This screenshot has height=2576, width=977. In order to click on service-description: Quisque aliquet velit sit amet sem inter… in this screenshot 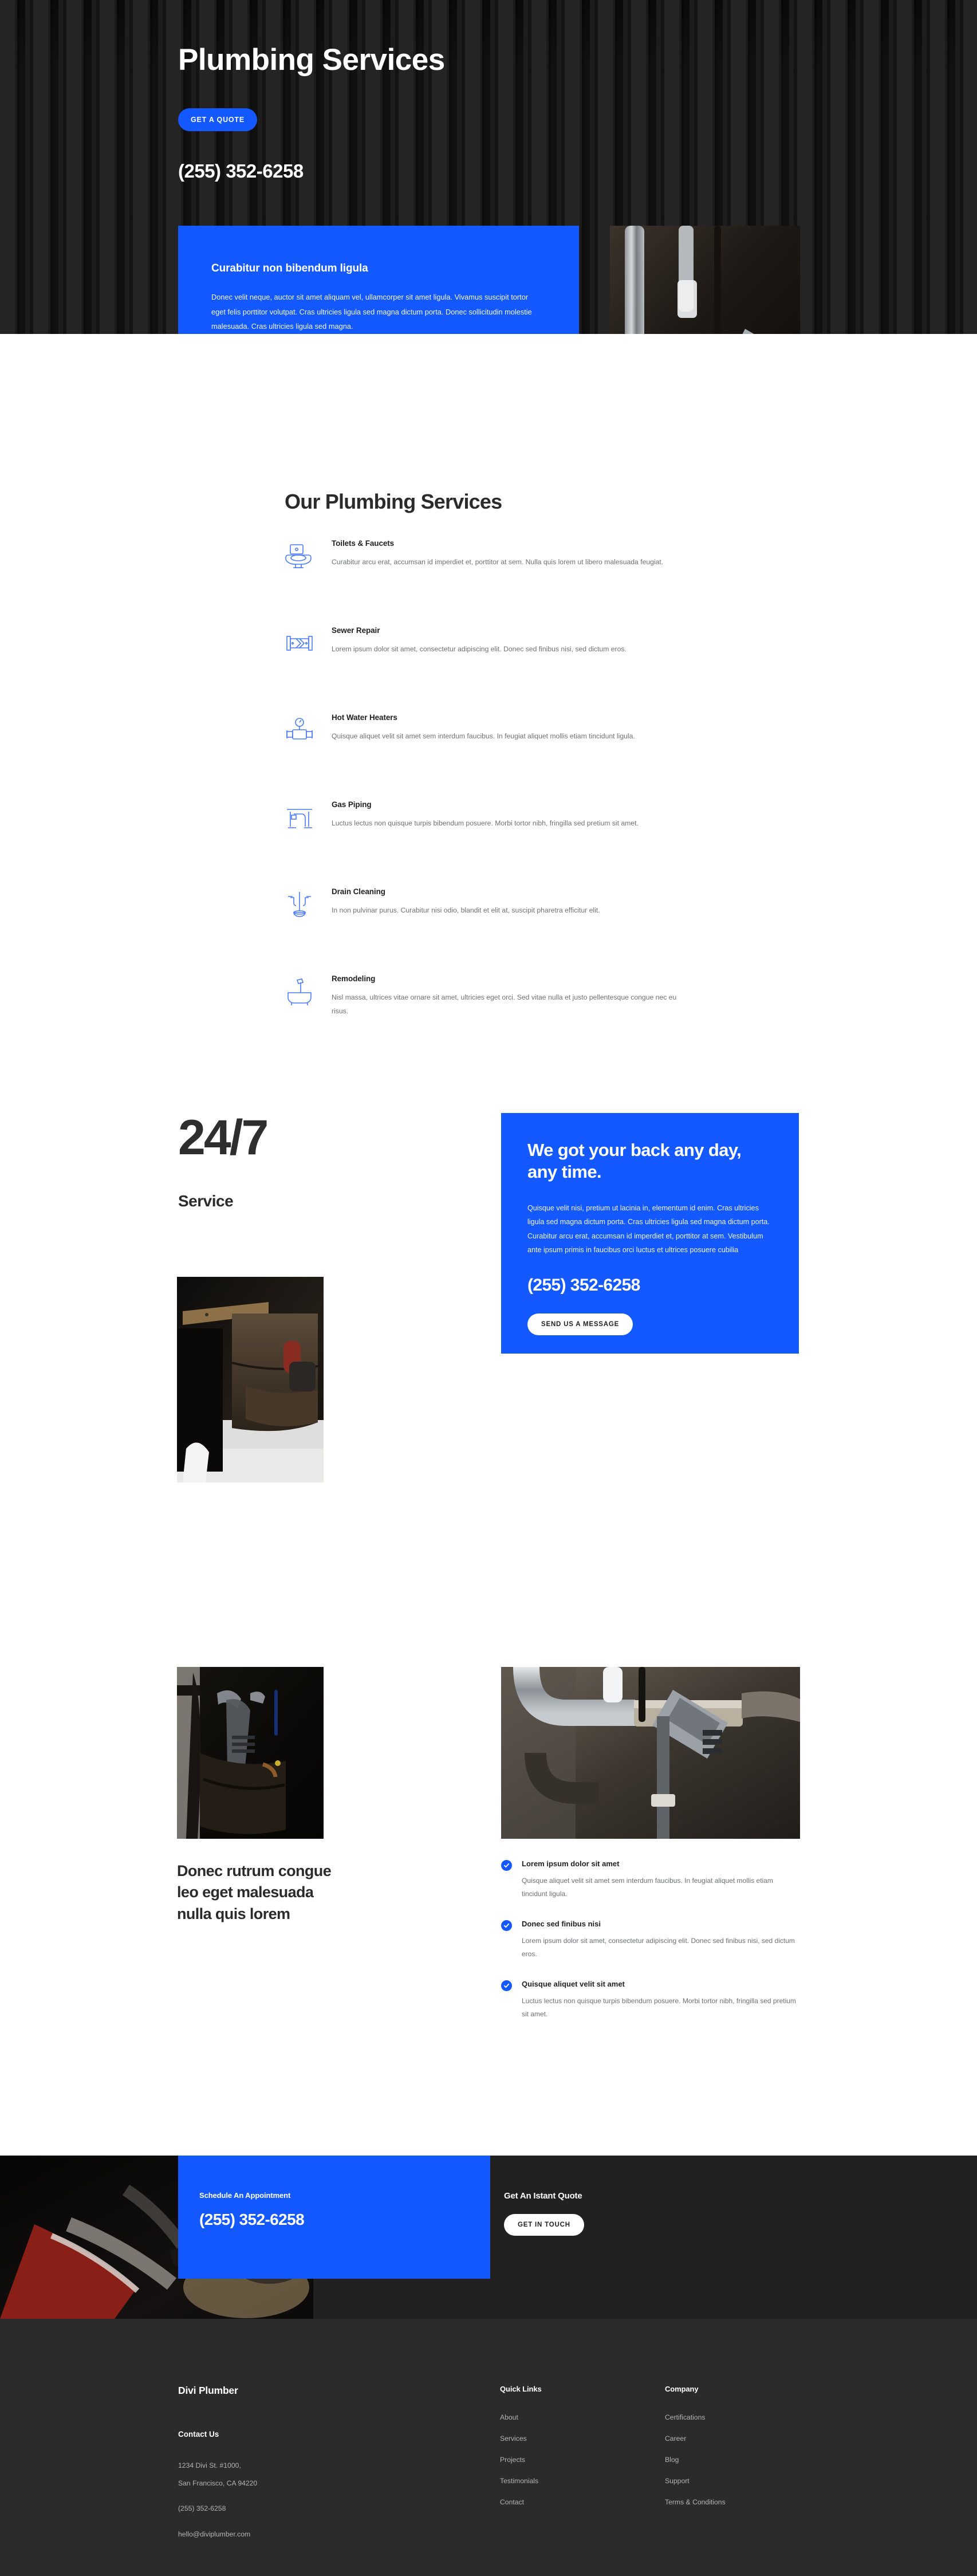, I will do `click(483, 736)`.